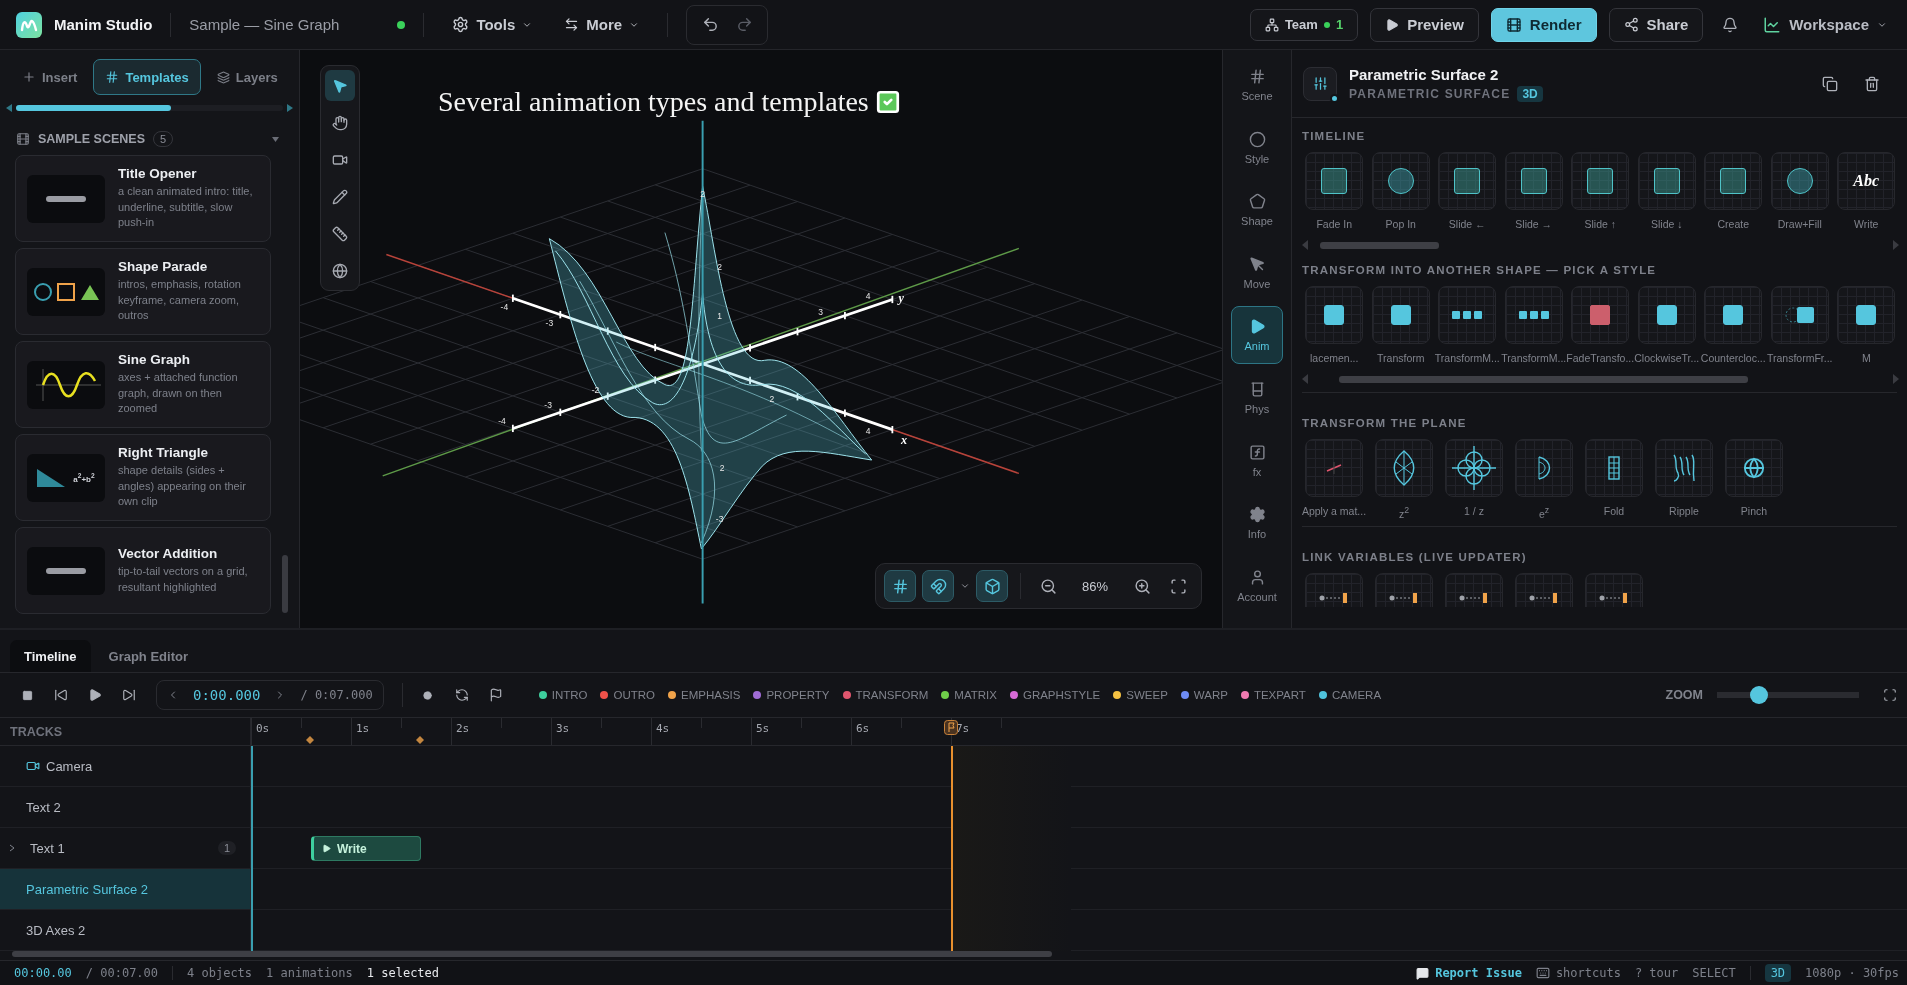  What do you see at coordinates (247, 77) in the screenshot?
I see `panel-tab: Layers` at bounding box center [247, 77].